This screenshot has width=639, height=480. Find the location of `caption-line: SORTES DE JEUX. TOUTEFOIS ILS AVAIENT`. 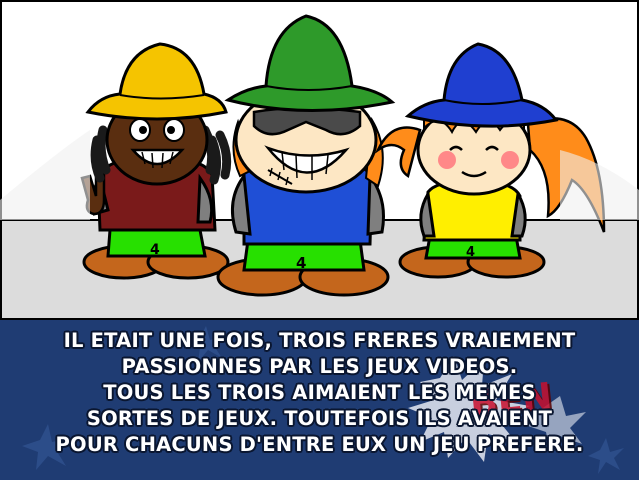

caption-line: SORTES DE JEUX. TOUTEFOIS ILS AVAIENT is located at coordinates (319, 418).